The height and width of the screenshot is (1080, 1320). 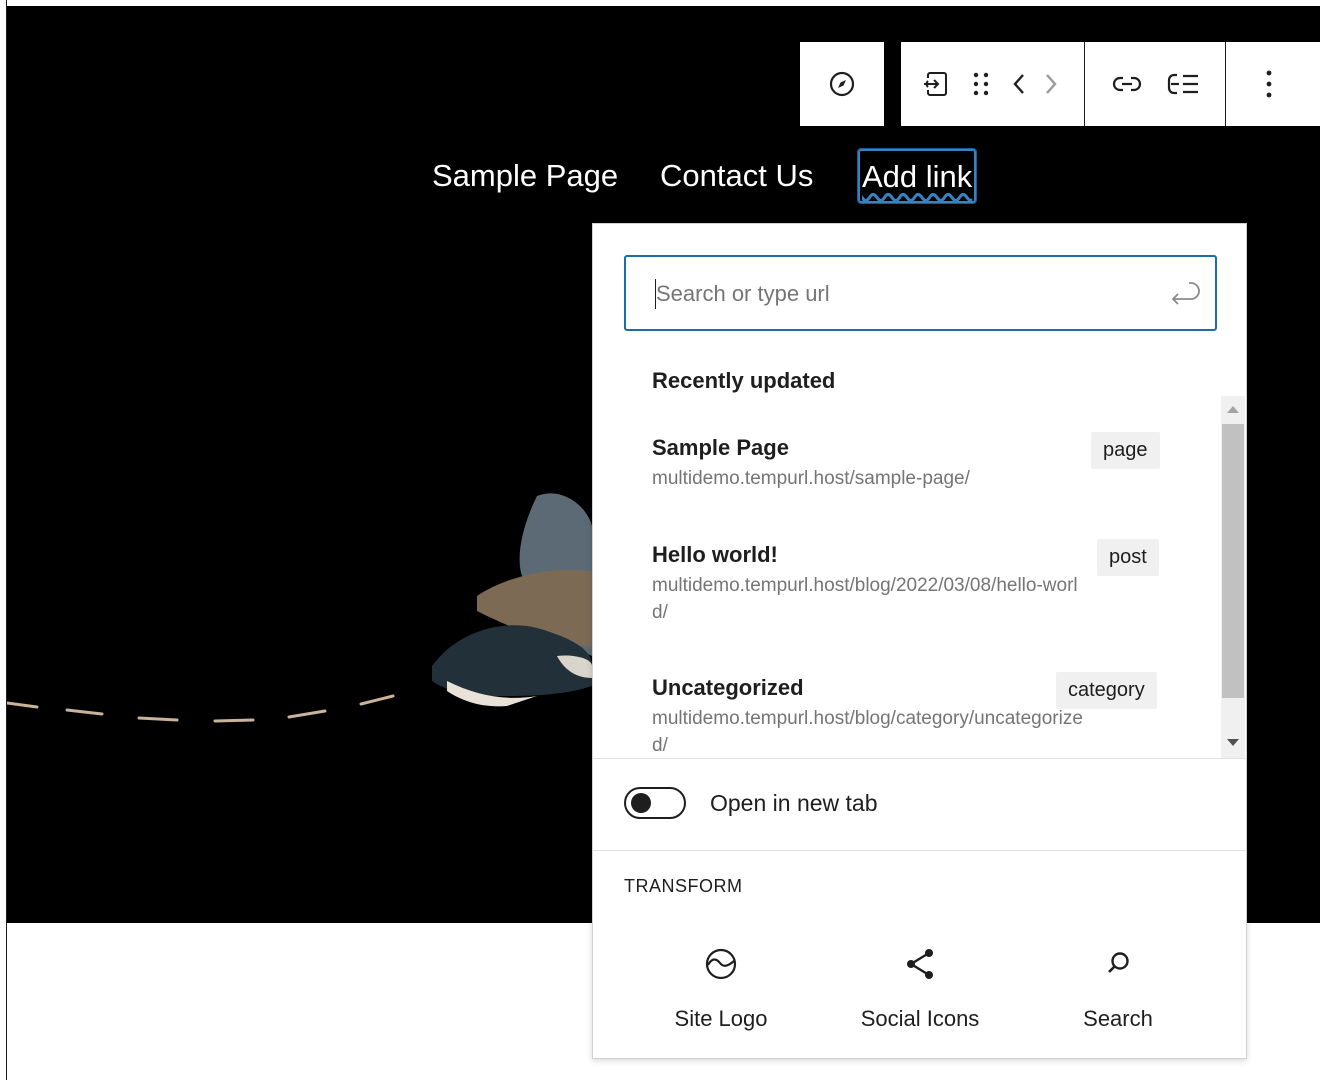 What do you see at coordinates (811, 478) in the screenshot?
I see `result-url: multidemo.tempurl.host/sample-page/` at bounding box center [811, 478].